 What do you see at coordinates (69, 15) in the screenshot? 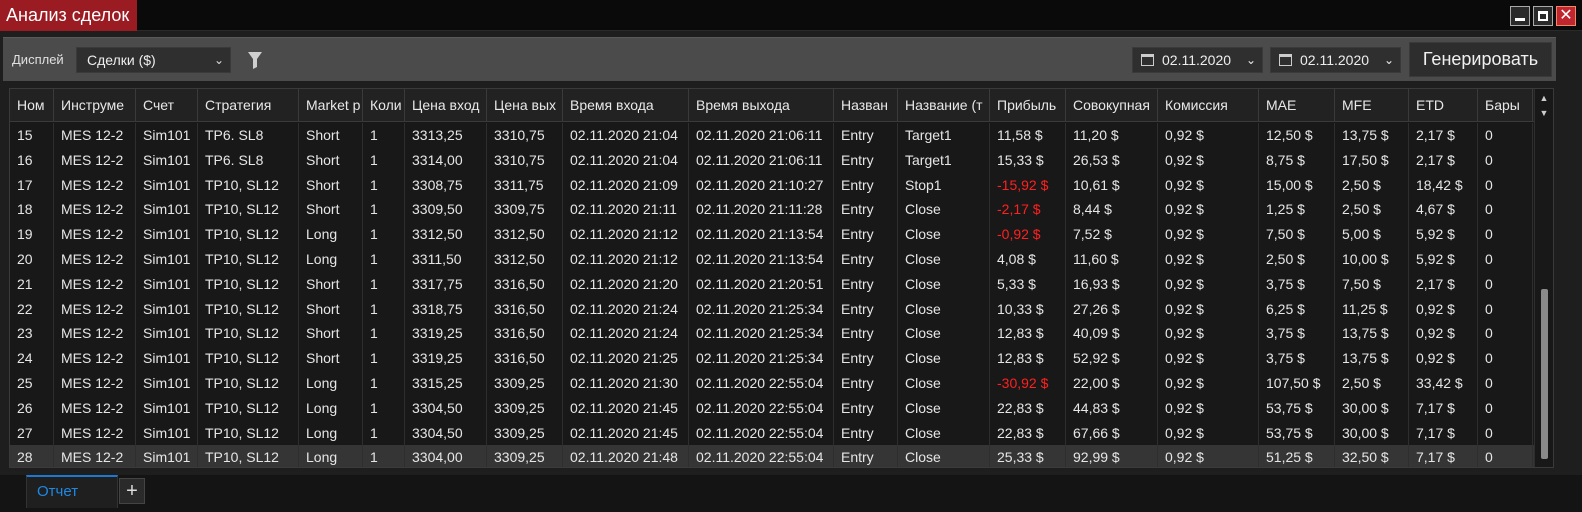
I see `window-title: Анализ сделок` at bounding box center [69, 15].